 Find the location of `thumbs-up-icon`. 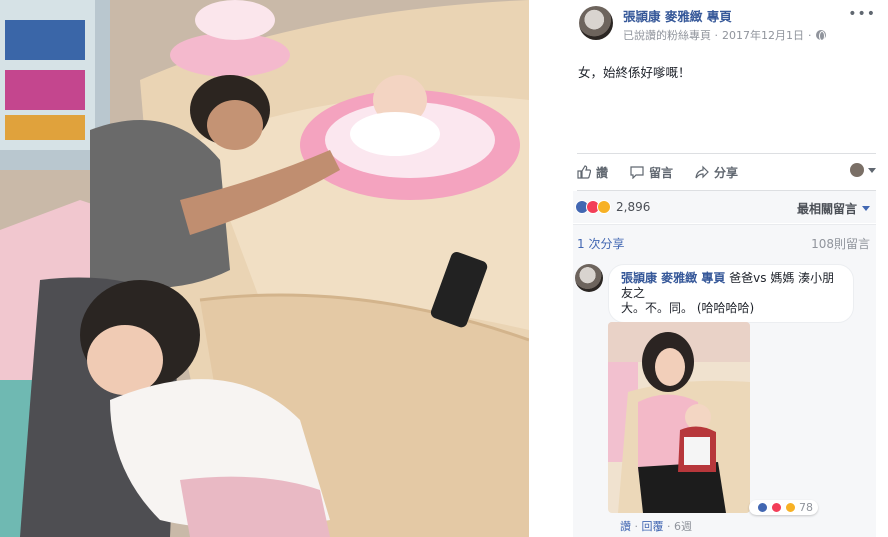

thumbs-up-icon is located at coordinates (584, 172).